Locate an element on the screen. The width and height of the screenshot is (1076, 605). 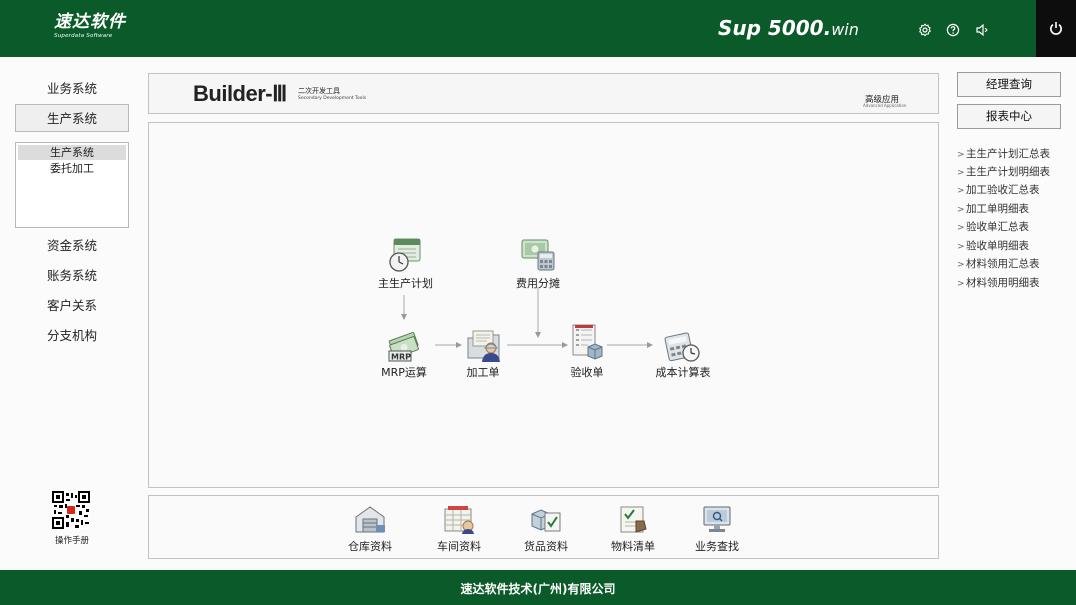
report-link-label: 加工单明细表 is located at coordinates (997, 209).